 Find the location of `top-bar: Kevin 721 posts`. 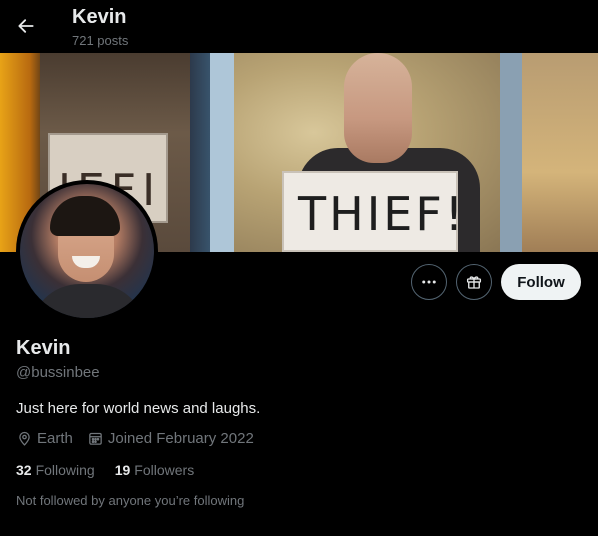

top-bar: Kevin 721 posts is located at coordinates (299, 26).